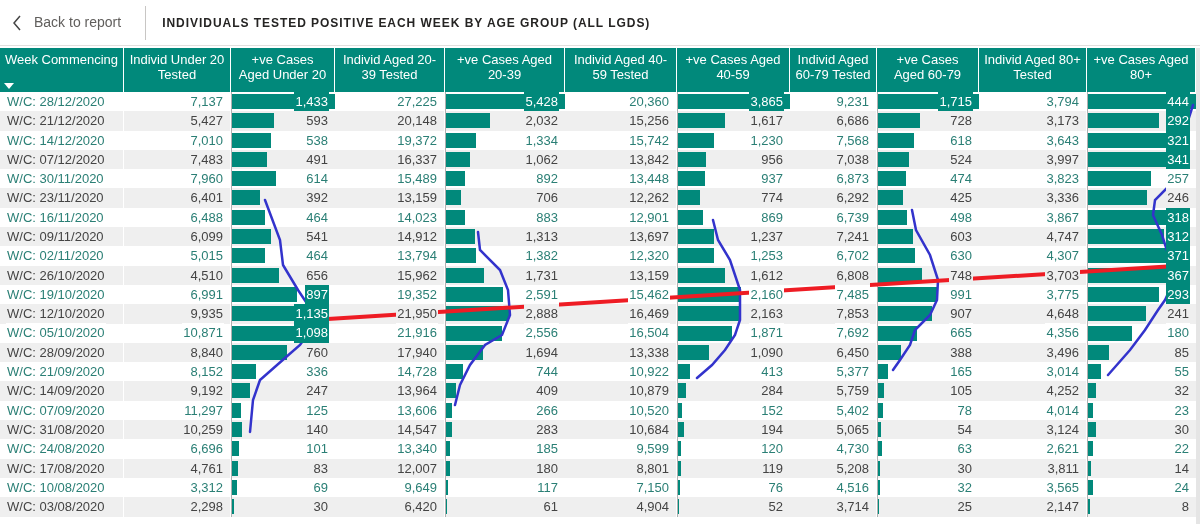  What do you see at coordinates (833, 70) in the screenshot?
I see `column-header: Individ Aged 60-79 Tested` at bounding box center [833, 70].